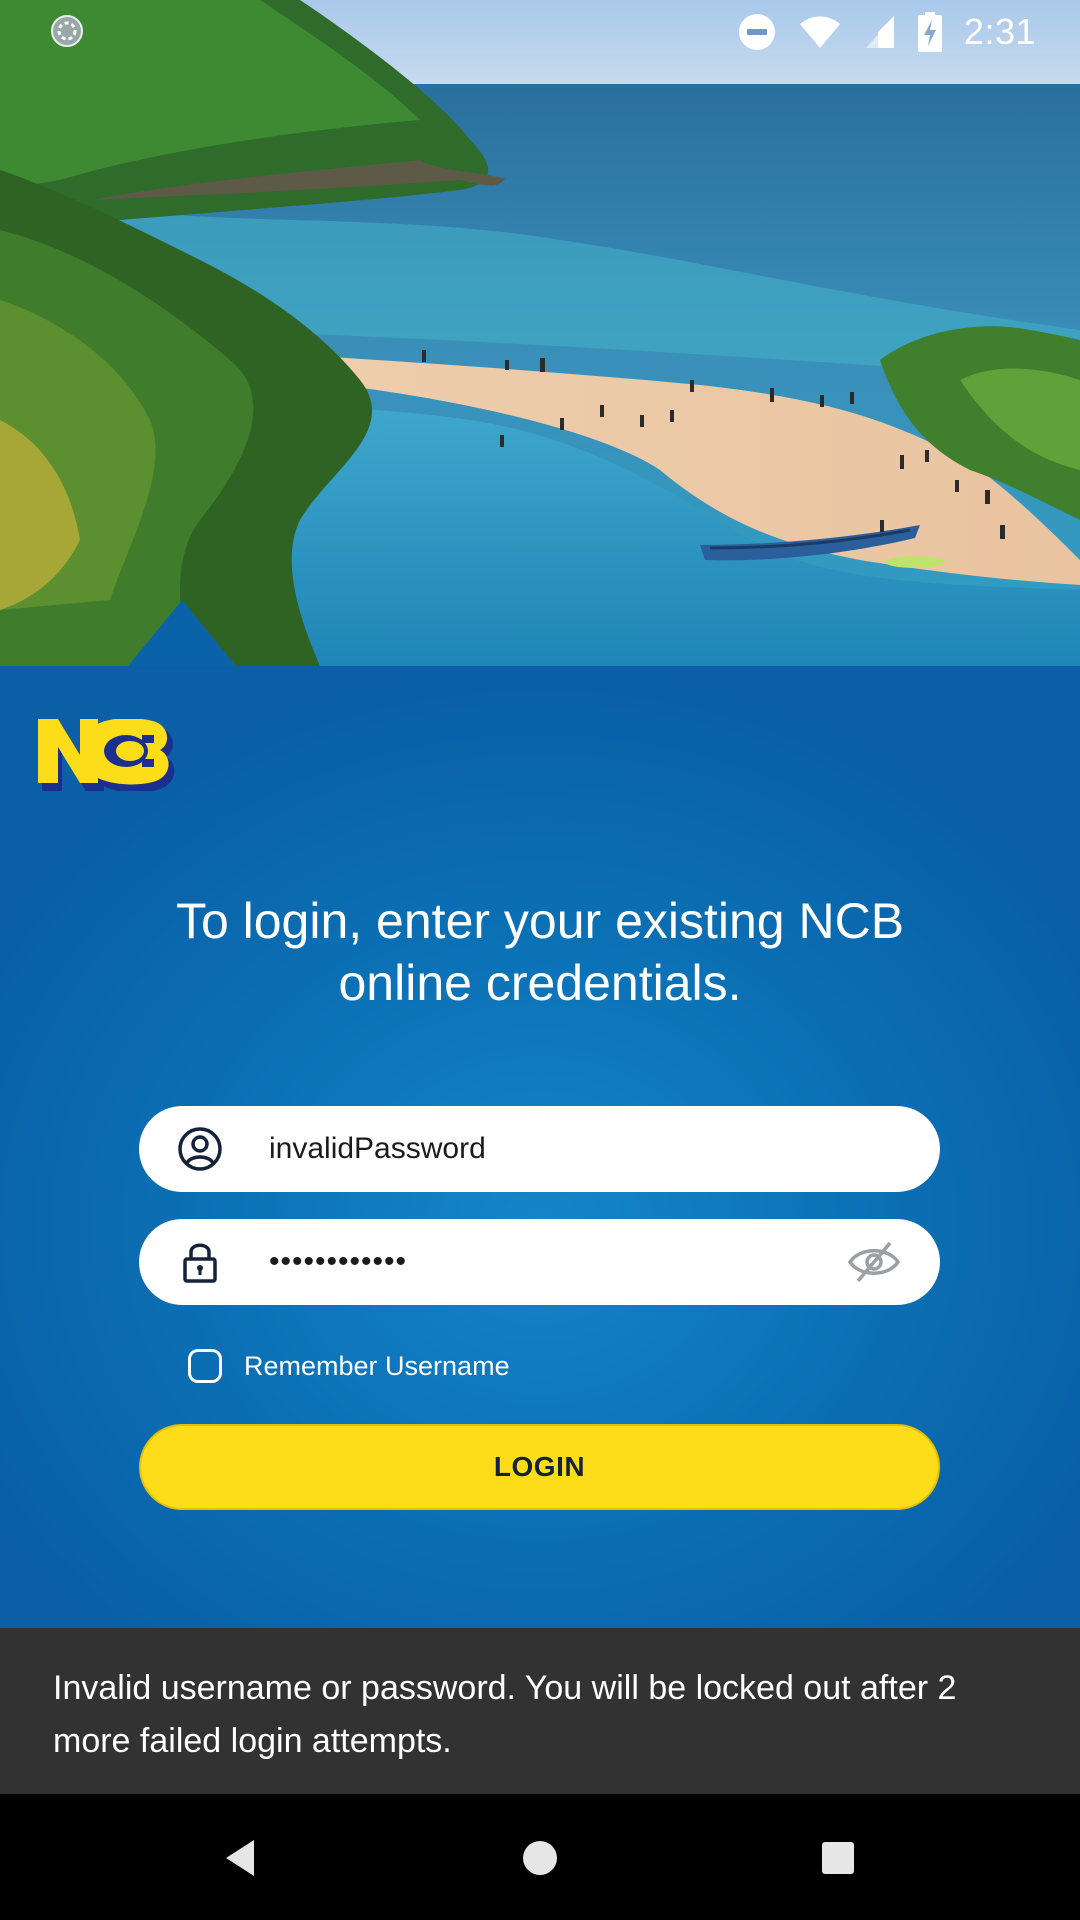  I want to click on password-input: ••••••••••••, so click(549, 1262).